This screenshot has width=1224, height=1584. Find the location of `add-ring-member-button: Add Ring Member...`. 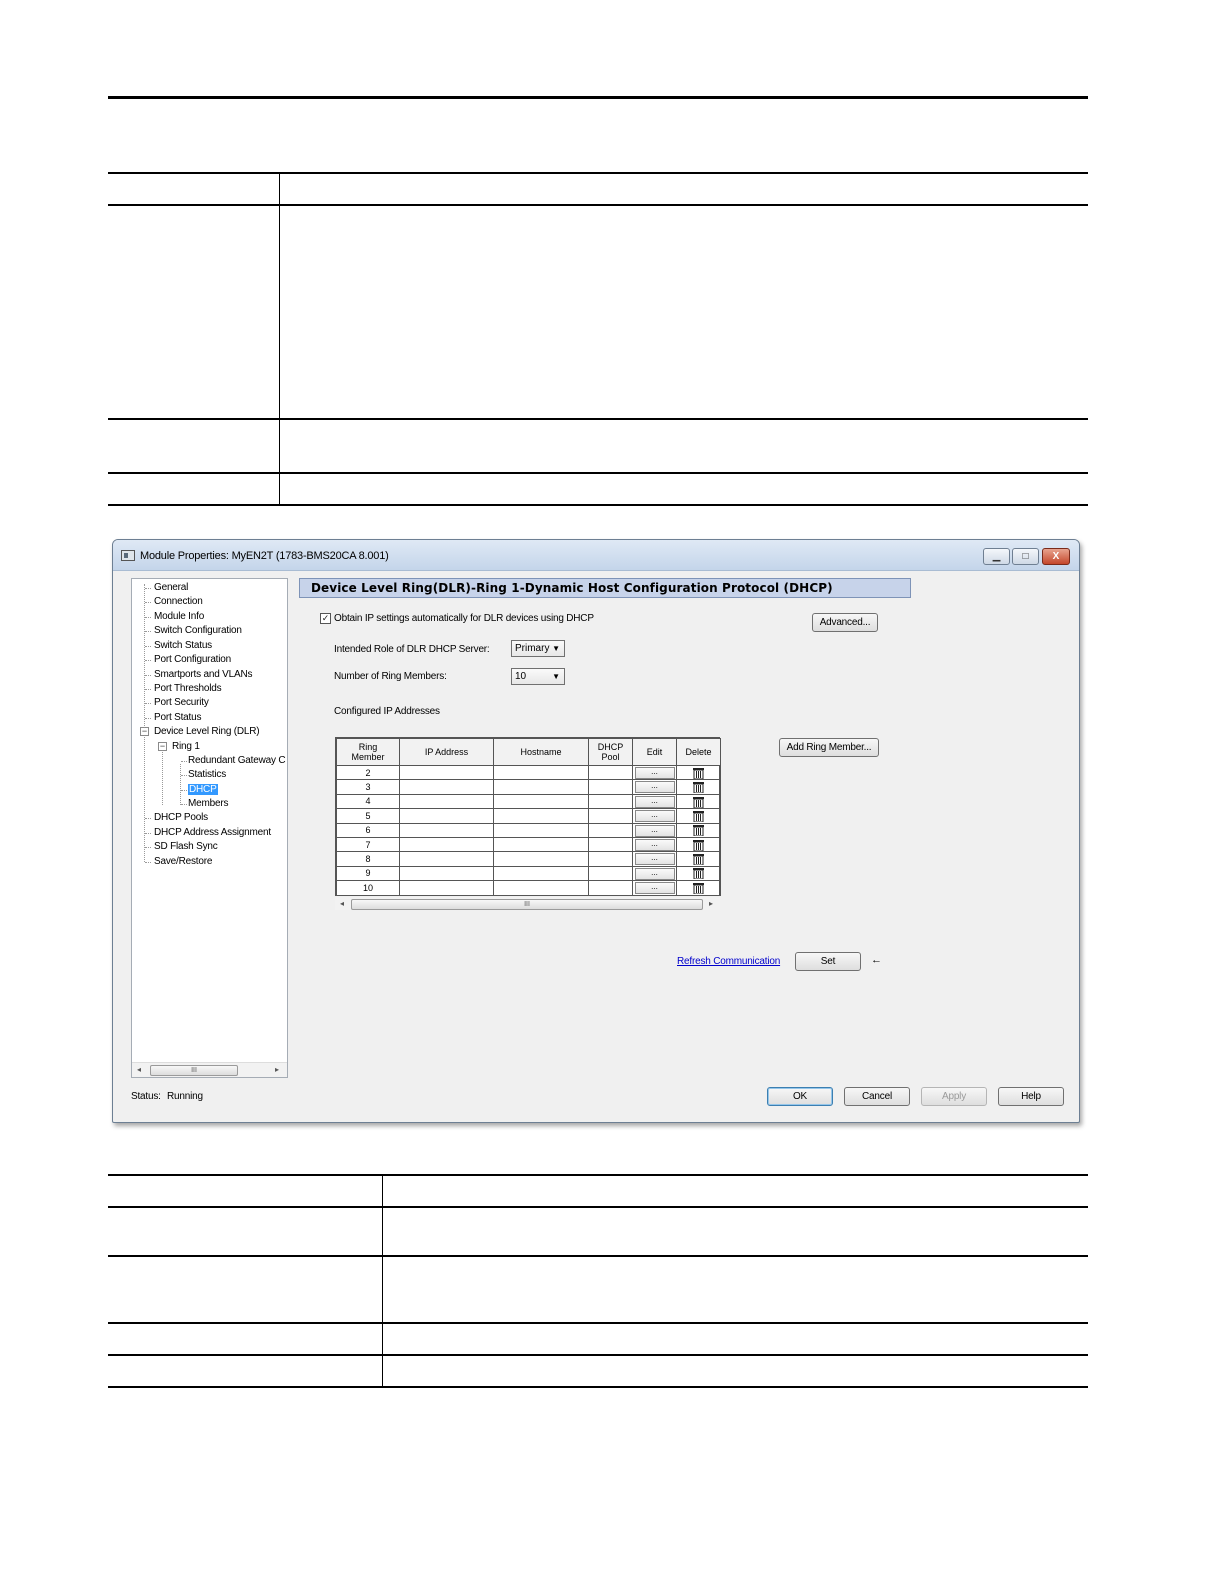

add-ring-member-button: Add Ring Member... is located at coordinates (829, 747).